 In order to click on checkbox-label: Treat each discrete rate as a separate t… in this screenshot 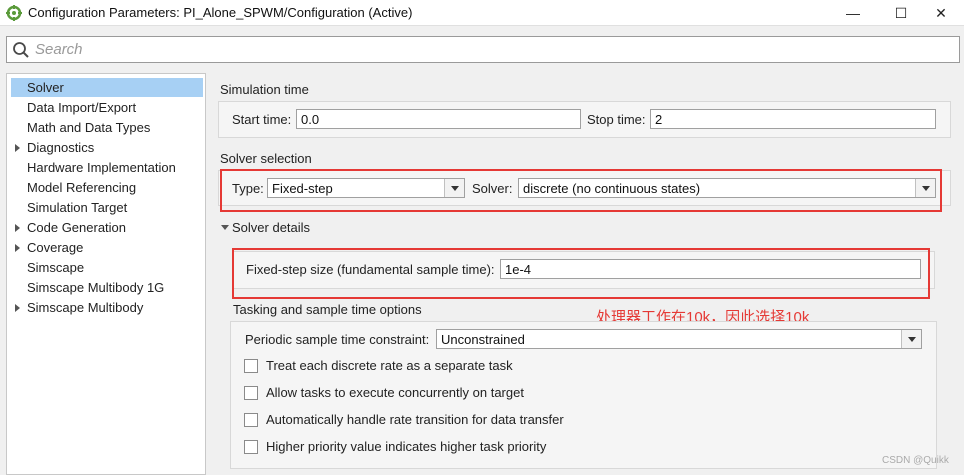, I will do `click(389, 365)`.